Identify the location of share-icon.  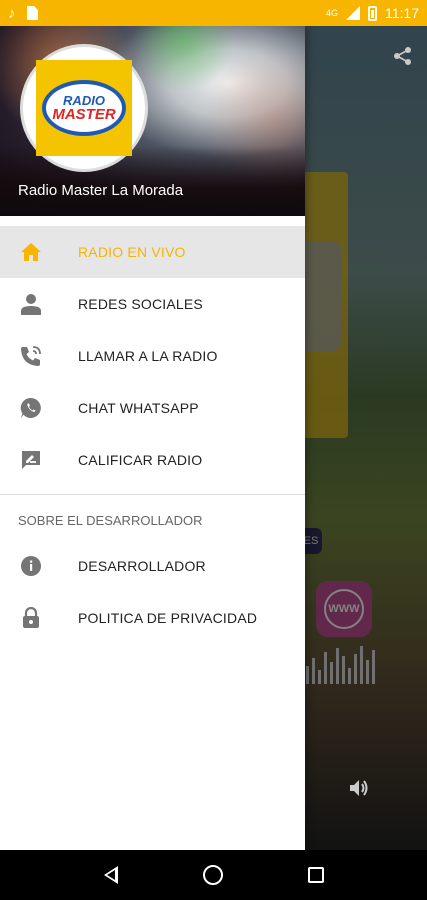
(403, 59).